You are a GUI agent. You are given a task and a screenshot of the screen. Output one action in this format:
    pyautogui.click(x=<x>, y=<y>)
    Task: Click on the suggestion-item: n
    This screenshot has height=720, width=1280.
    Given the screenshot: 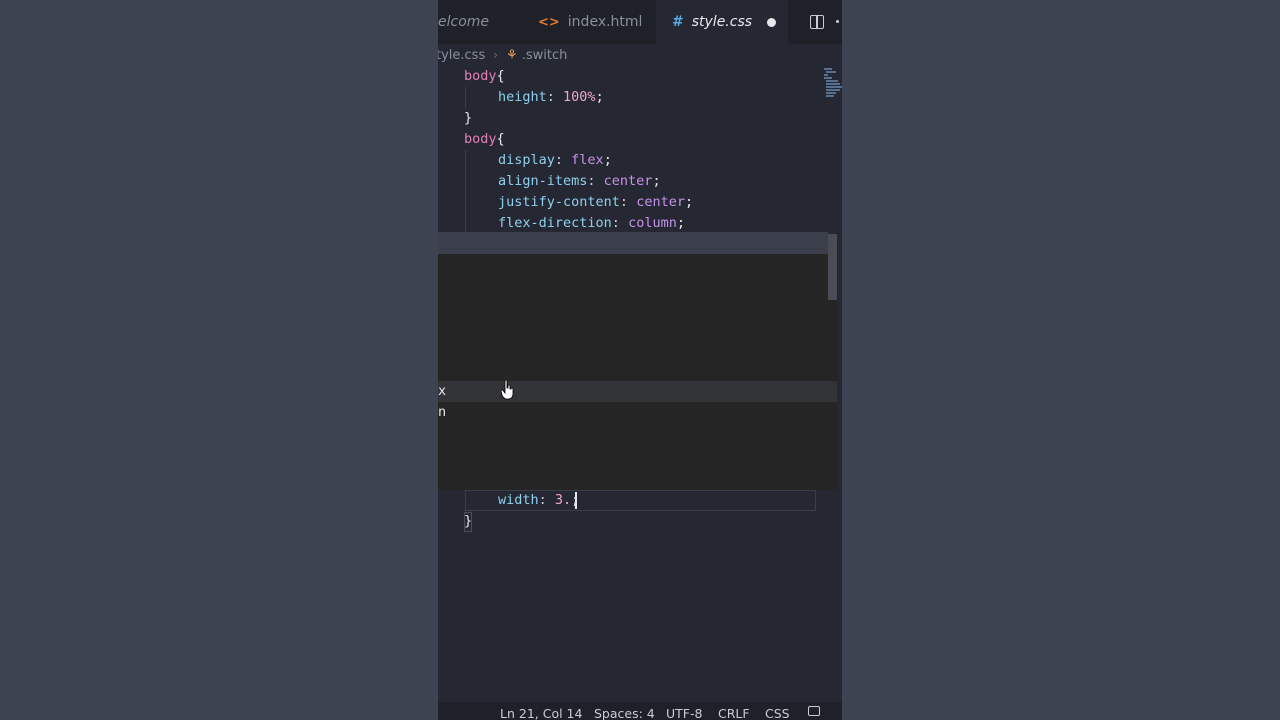 What is the action you would take?
    pyautogui.click(x=442, y=412)
    